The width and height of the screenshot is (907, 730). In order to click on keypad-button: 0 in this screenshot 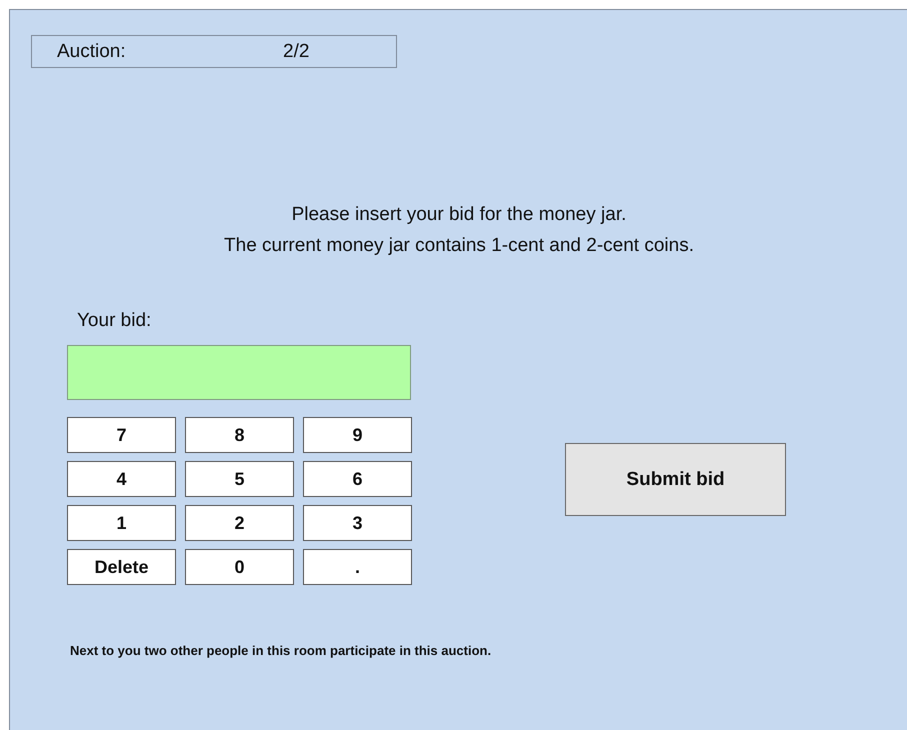, I will do `click(239, 567)`.